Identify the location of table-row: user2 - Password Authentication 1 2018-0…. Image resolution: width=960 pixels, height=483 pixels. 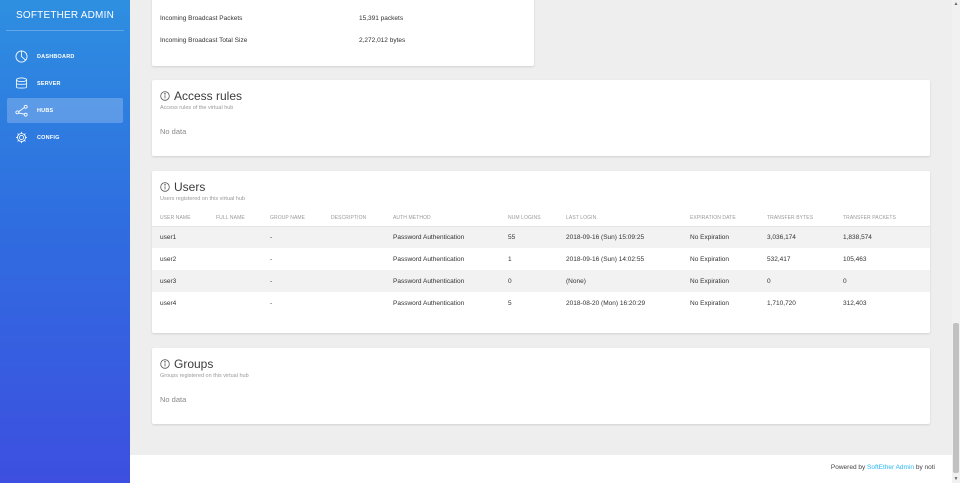
(541, 259).